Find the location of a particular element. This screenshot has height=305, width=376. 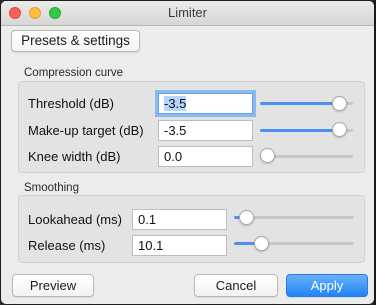

release-slider-thumb is located at coordinates (261, 243).